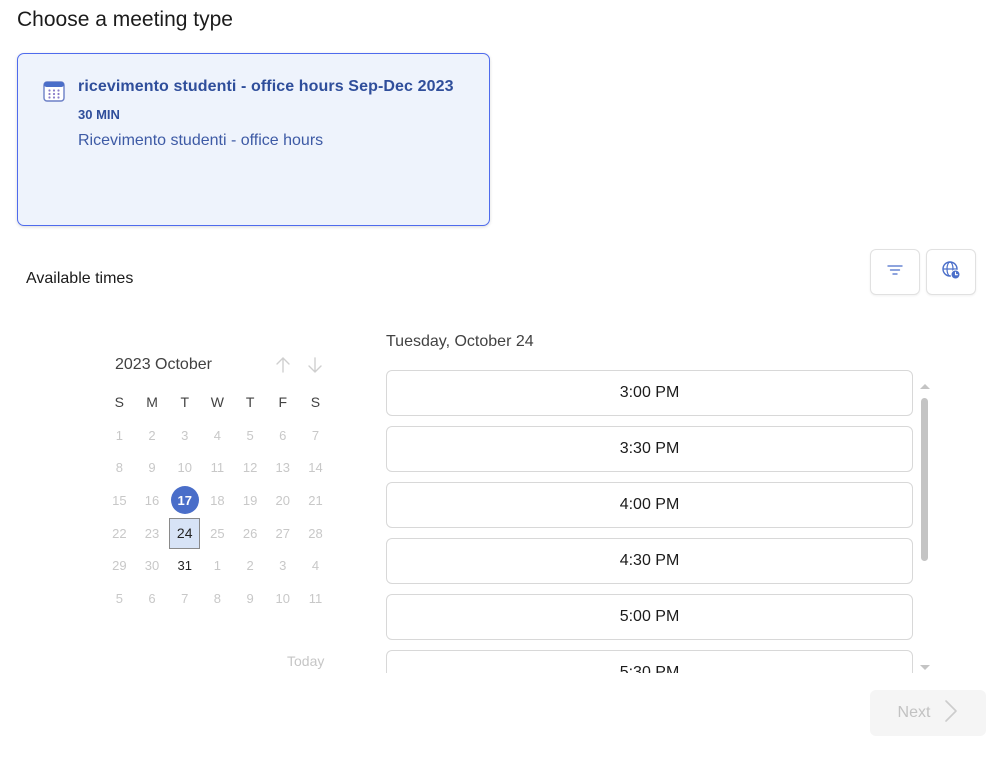 The height and width of the screenshot is (763, 999). I want to click on calendar-day: 27, so click(282, 533).